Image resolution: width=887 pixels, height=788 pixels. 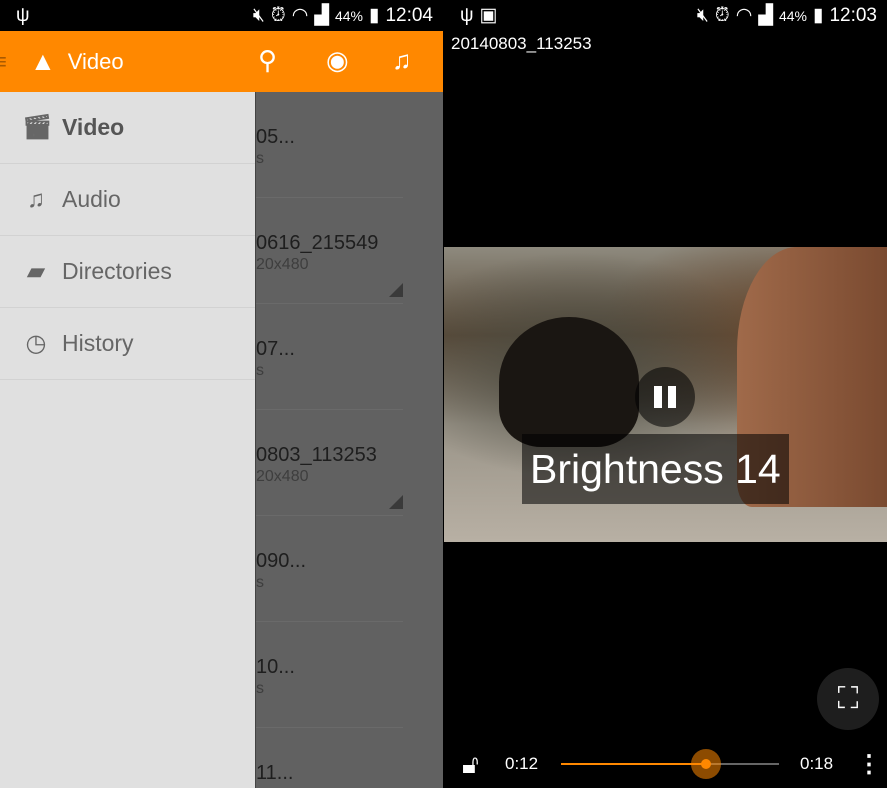 What do you see at coordinates (522, 763) in the screenshot?
I see `current-time: 0:12` at bounding box center [522, 763].